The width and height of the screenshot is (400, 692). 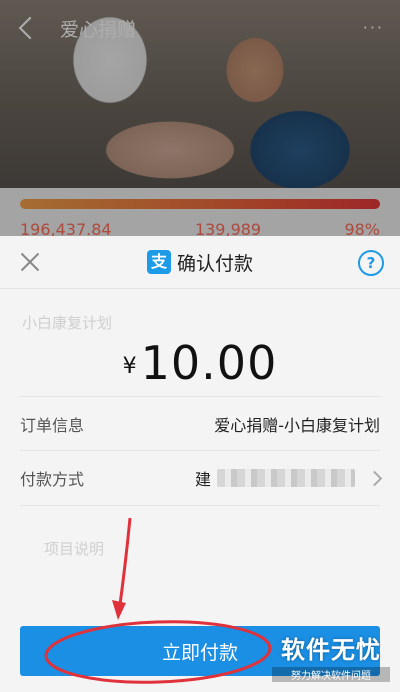 I want to click on order-info-label: 订单信息, so click(x=52, y=425).